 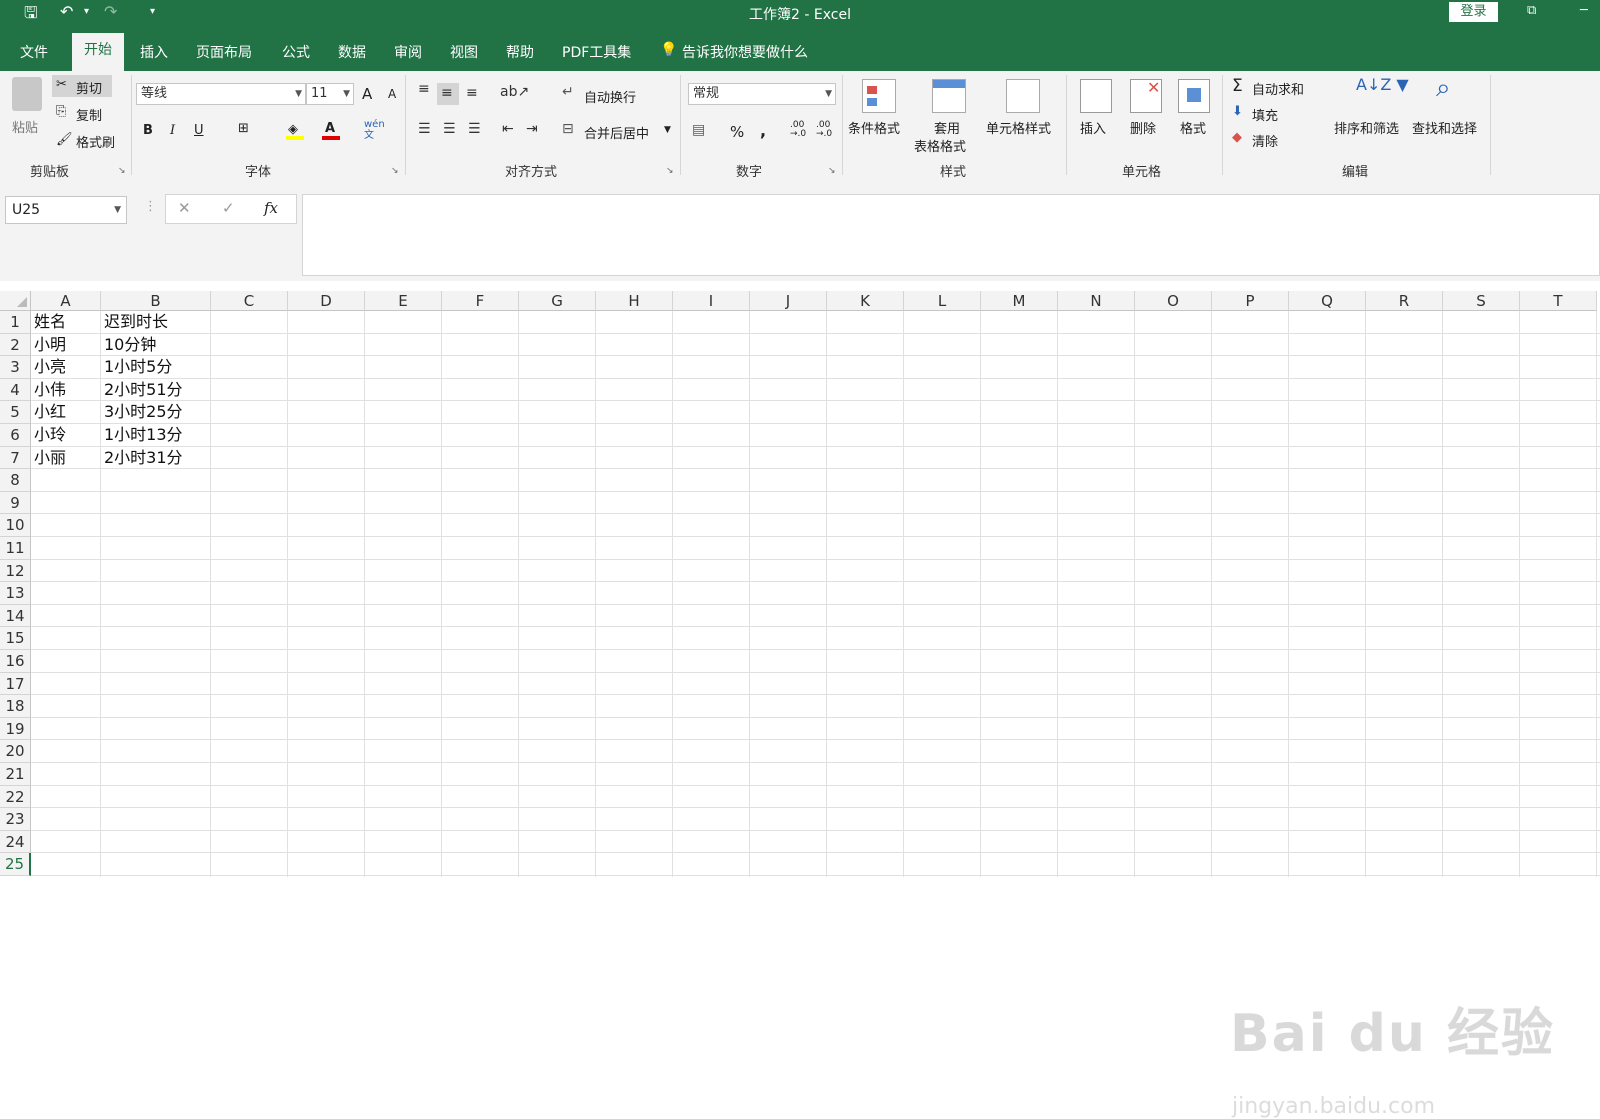 What do you see at coordinates (50, 435) in the screenshot?
I see `cell-A6: 小玲` at bounding box center [50, 435].